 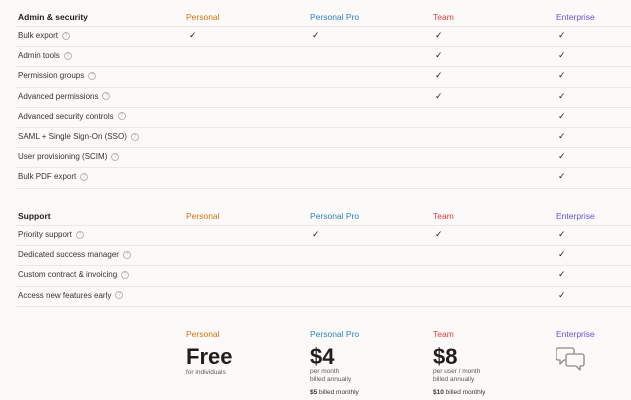 I want to click on feature-row: User provisioning (SCIM)?, so click(x=69, y=157).